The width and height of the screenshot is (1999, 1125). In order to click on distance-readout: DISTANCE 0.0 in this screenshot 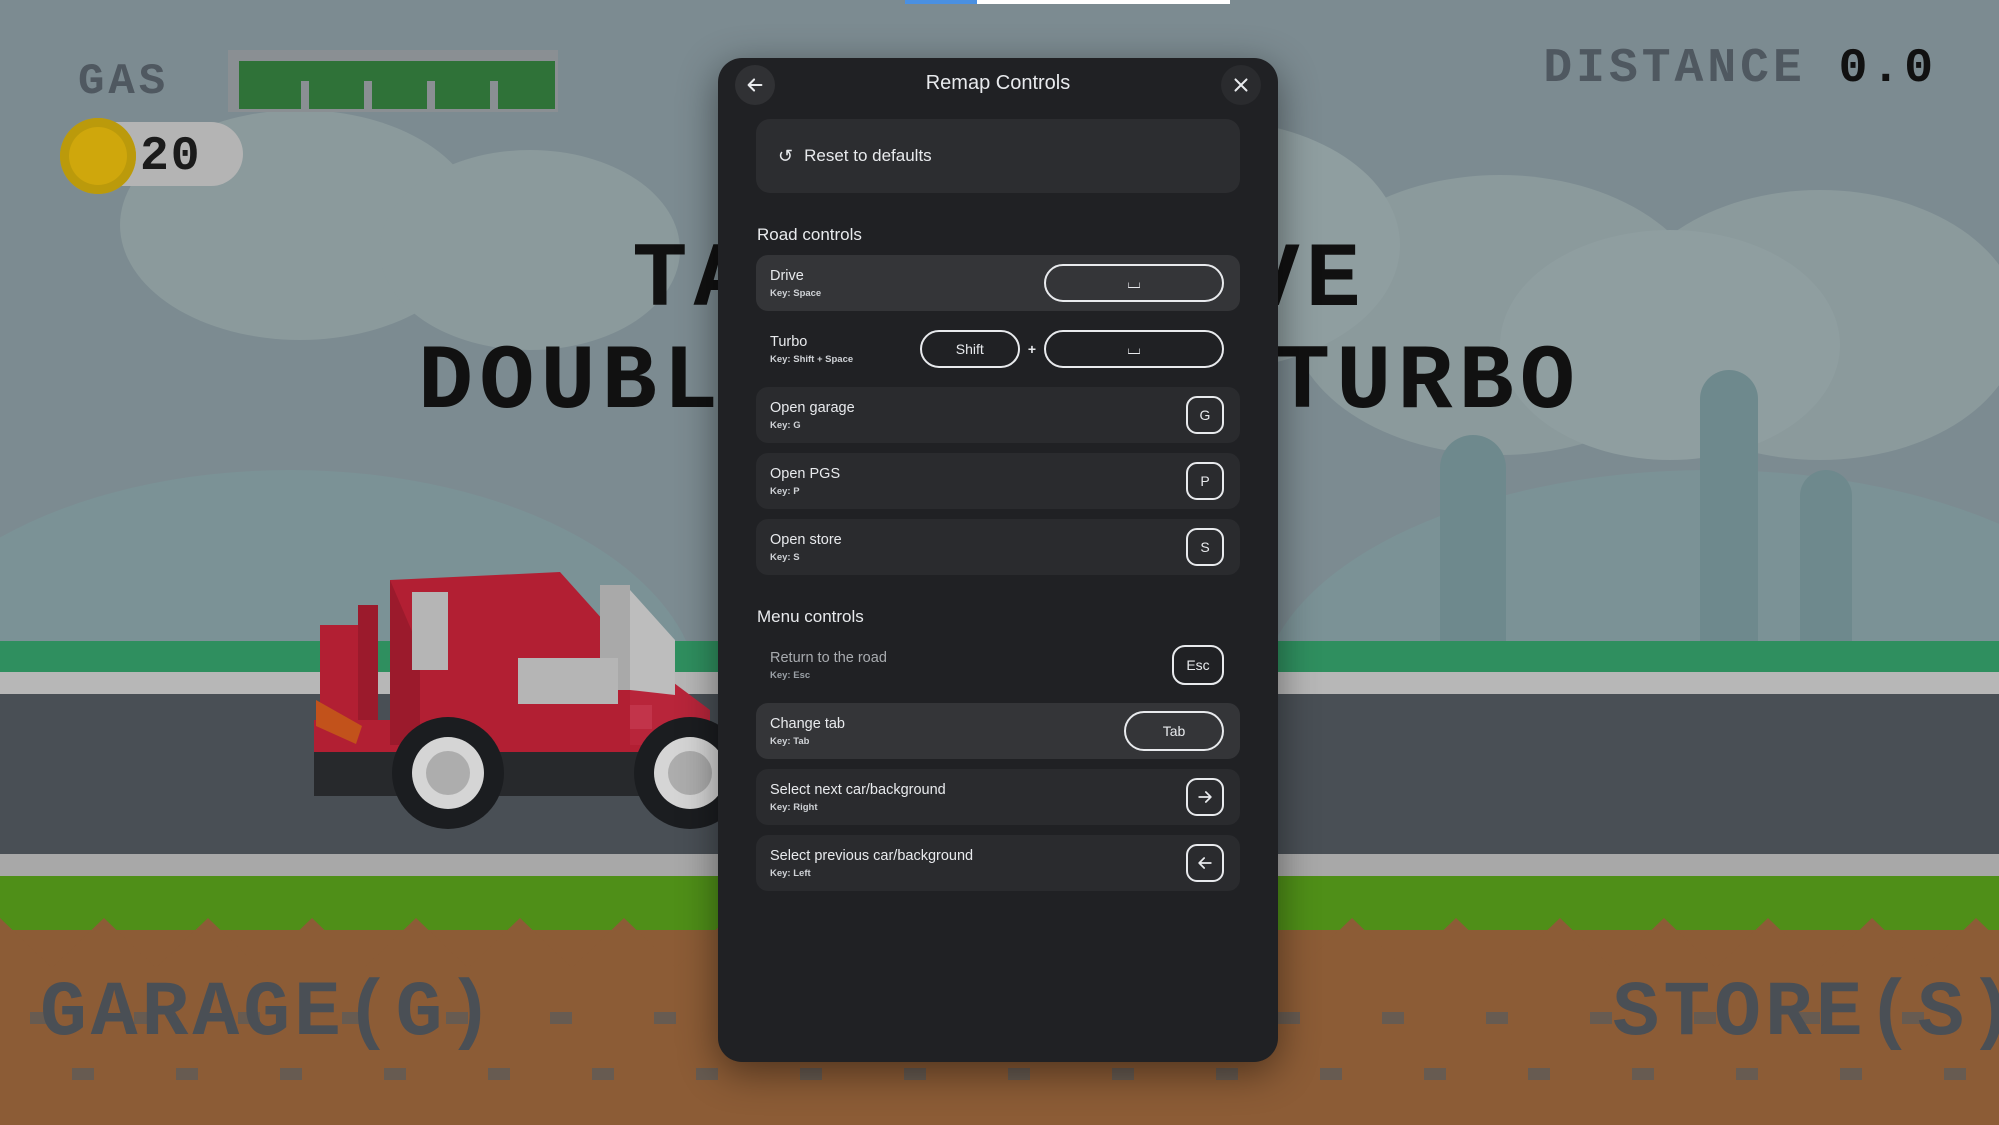, I will do `click(1740, 69)`.